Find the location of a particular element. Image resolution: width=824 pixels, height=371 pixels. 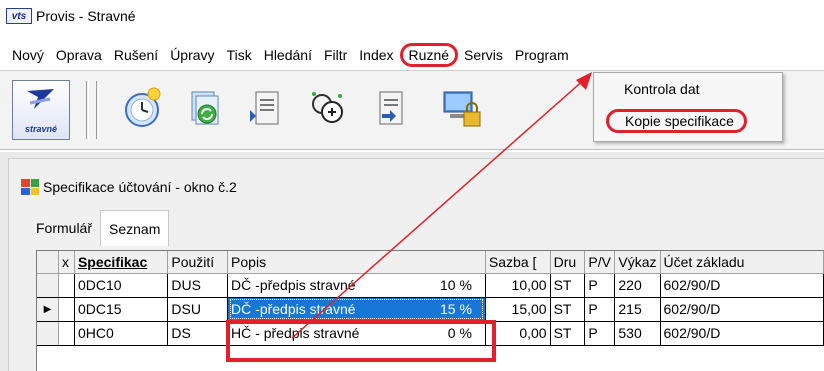

cell-specifikace: 0DC15 is located at coordinates (121, 309).